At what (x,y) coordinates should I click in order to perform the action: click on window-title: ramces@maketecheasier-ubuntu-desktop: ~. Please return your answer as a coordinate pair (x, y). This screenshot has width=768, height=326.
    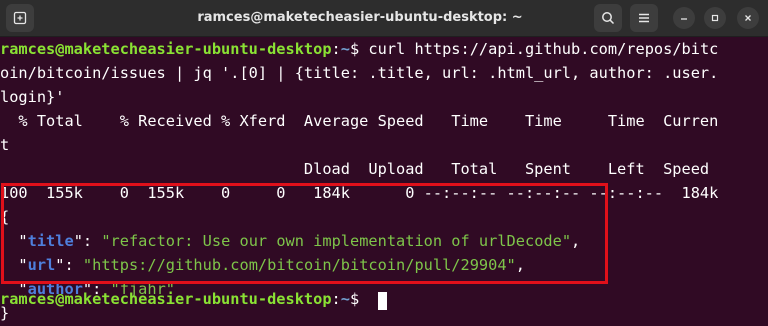
    Looking at the image, I should click on (360, 17).